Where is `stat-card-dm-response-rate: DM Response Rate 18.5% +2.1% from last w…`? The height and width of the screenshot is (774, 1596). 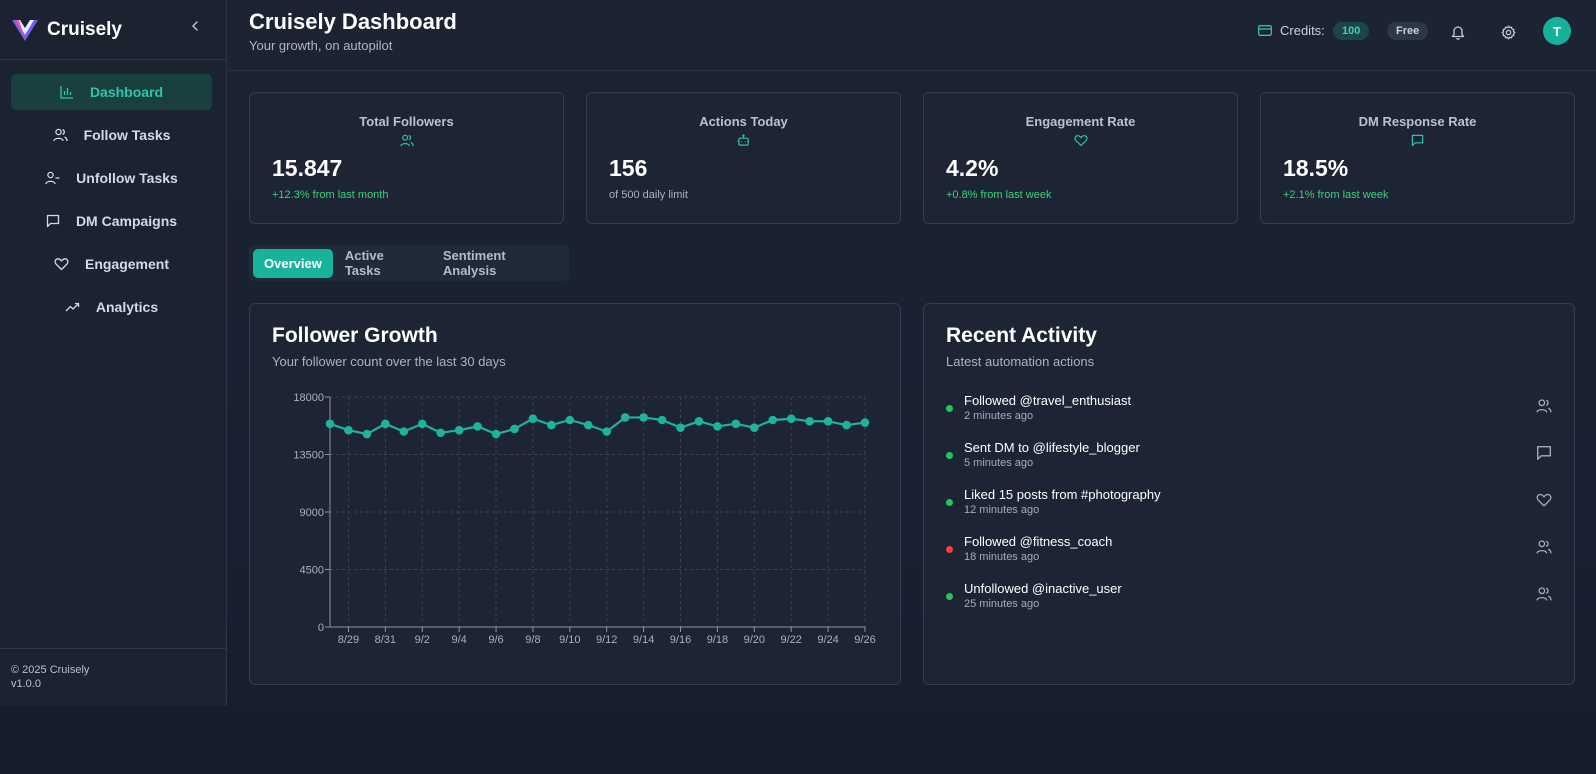
stat-card-dm-response-rate: DM Response Rate 18.5% +2.1% from last w… is located at coordinates (1417, 158).